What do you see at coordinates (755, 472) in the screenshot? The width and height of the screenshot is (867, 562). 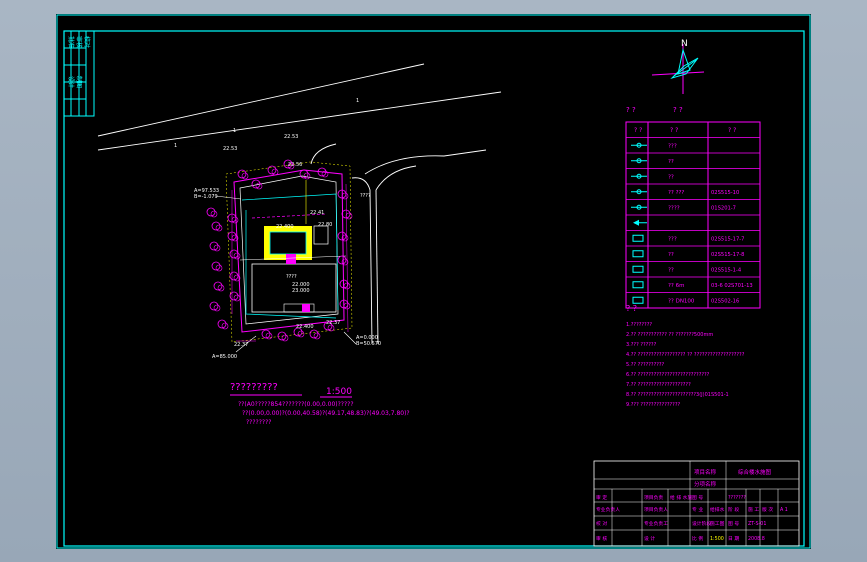 I see `project-name: 综合楼水施图` at bounding box center [755, 472].